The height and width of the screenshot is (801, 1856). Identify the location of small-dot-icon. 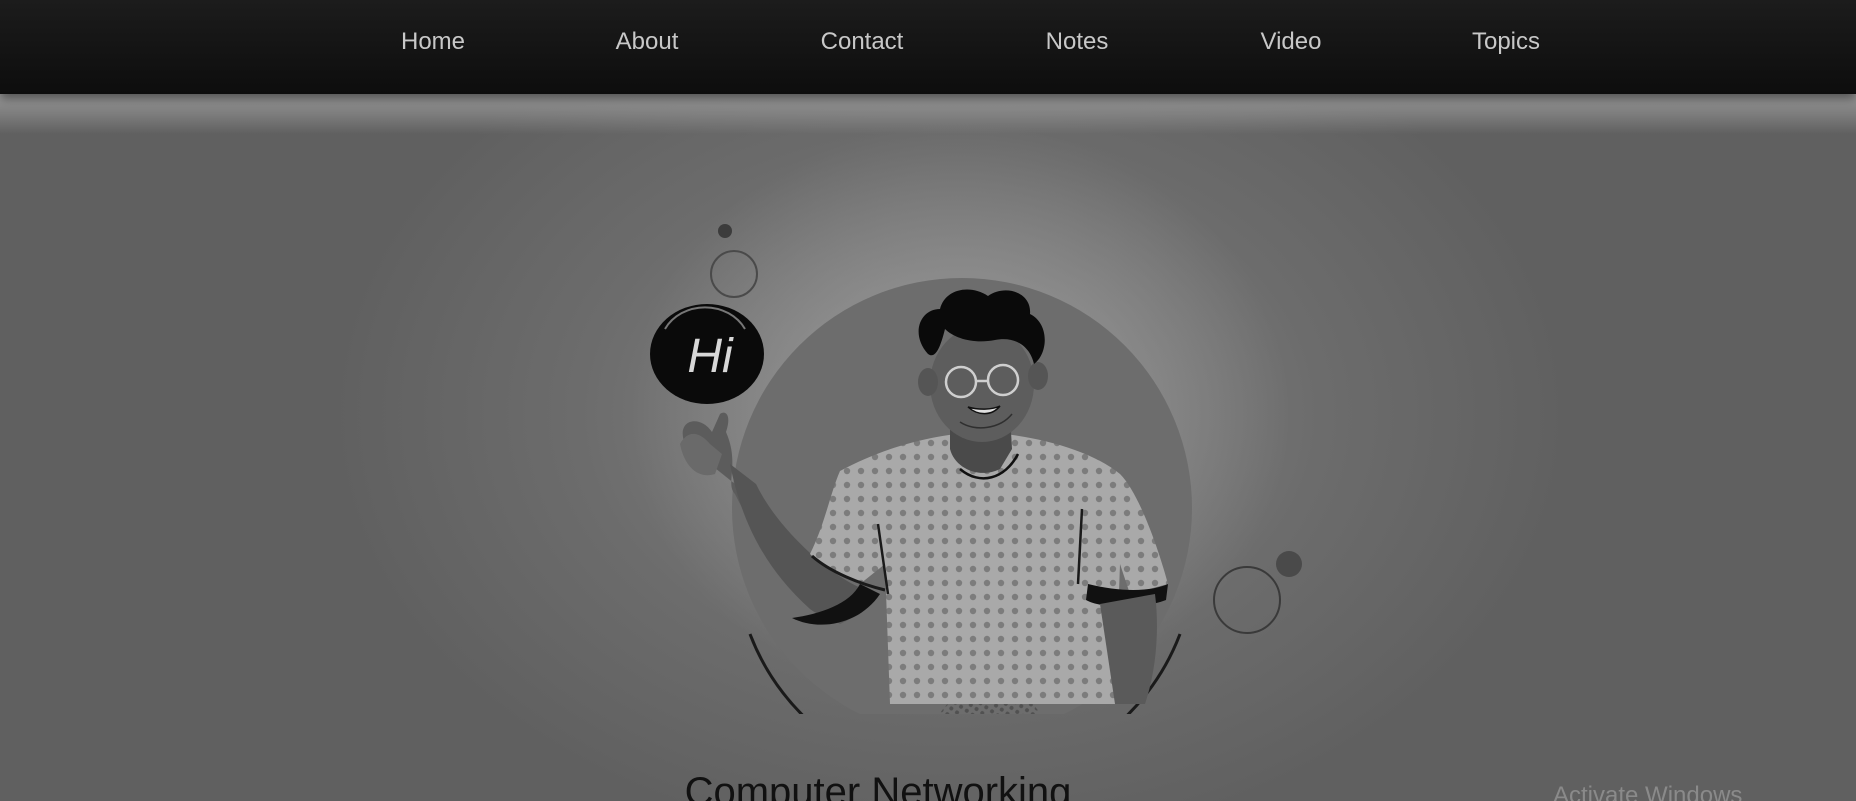
(725, 231).